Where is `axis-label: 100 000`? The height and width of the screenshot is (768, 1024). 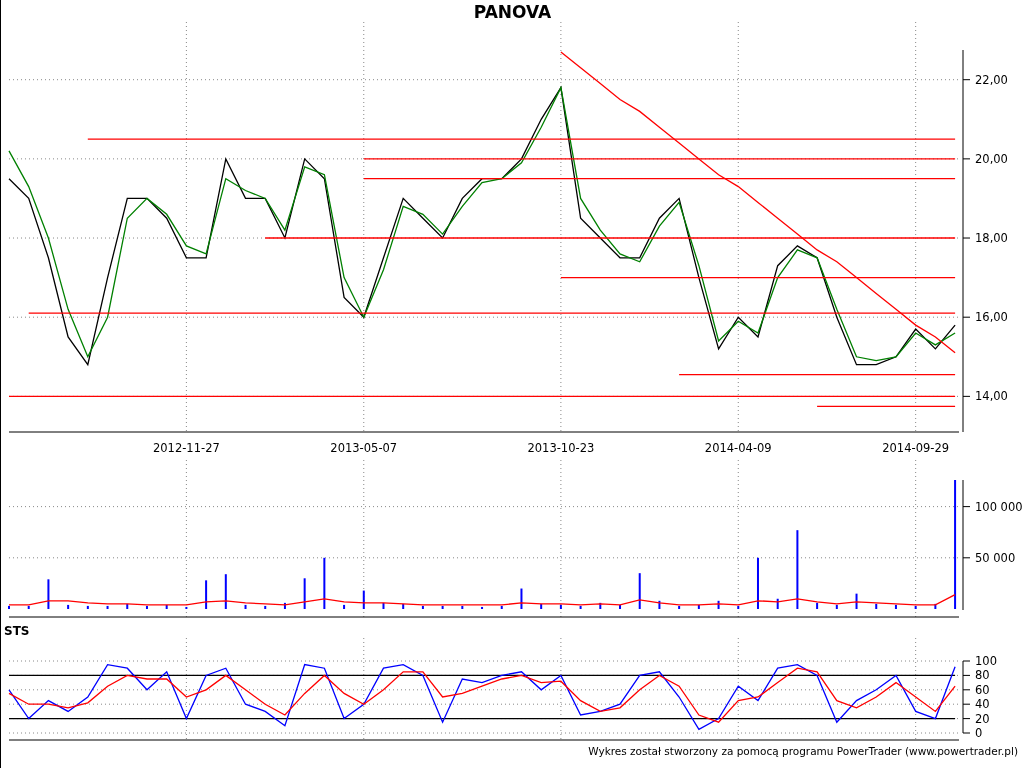 axis-label: 100 000 is located at coordinates (999, 506).